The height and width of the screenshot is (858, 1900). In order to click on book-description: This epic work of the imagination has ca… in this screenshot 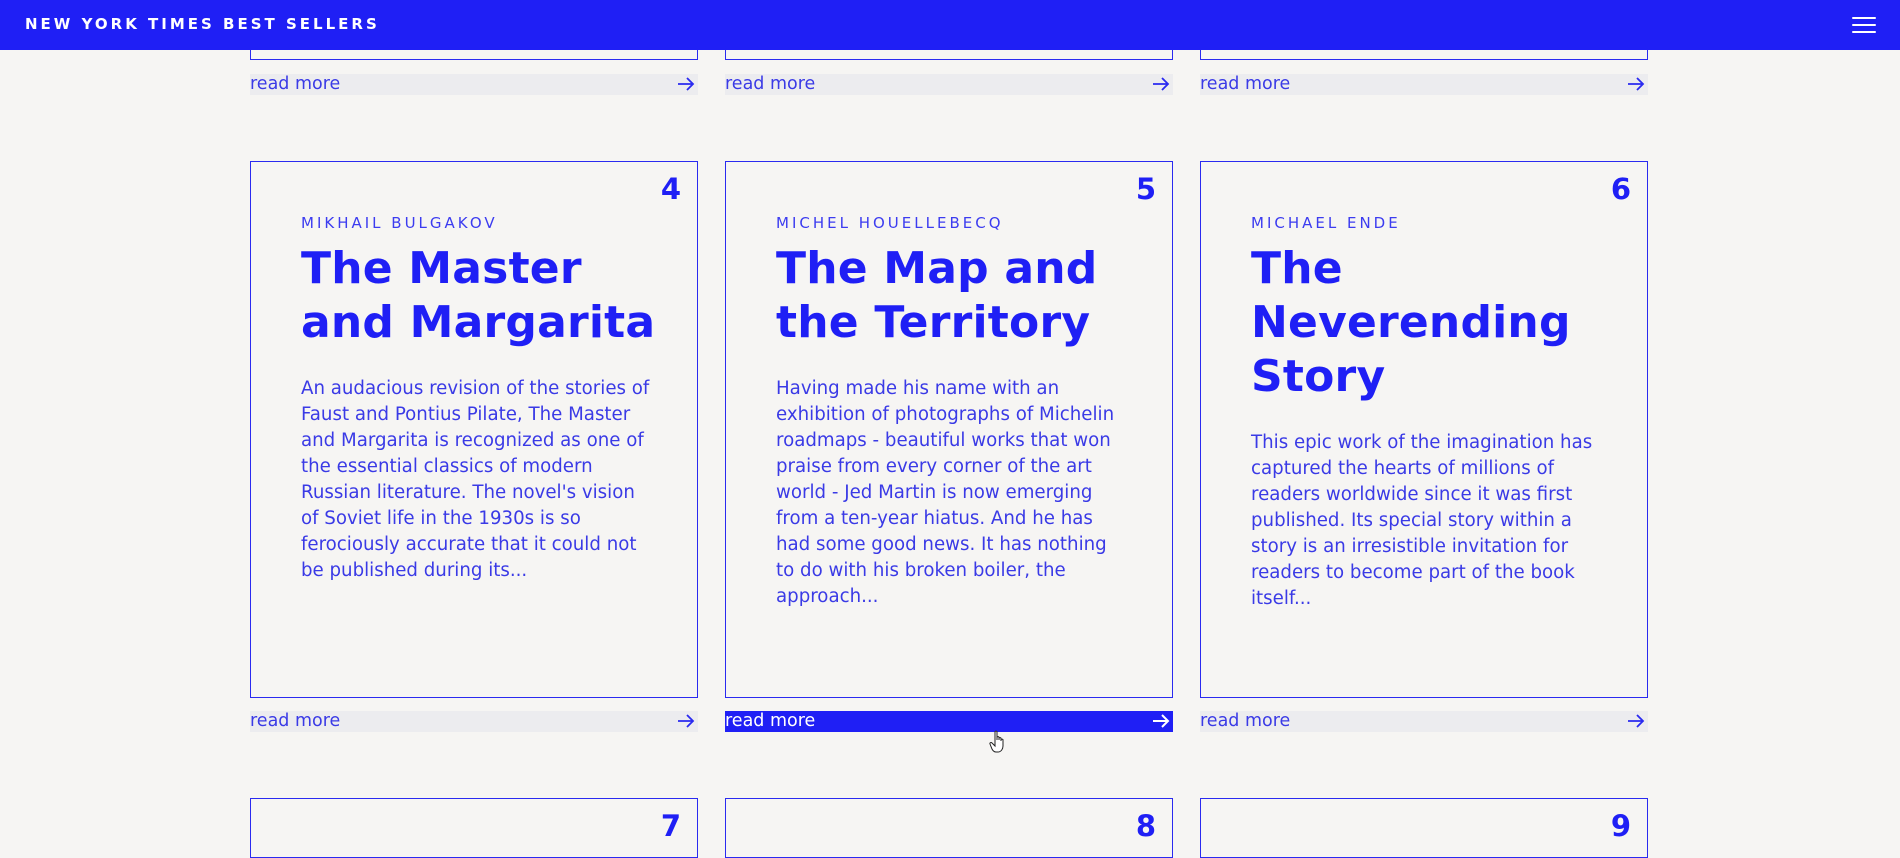, I will do `click(1422, 520)`.